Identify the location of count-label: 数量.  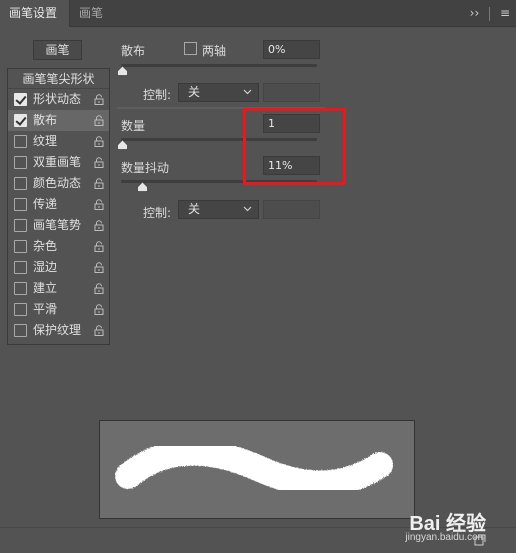
(133, 126).